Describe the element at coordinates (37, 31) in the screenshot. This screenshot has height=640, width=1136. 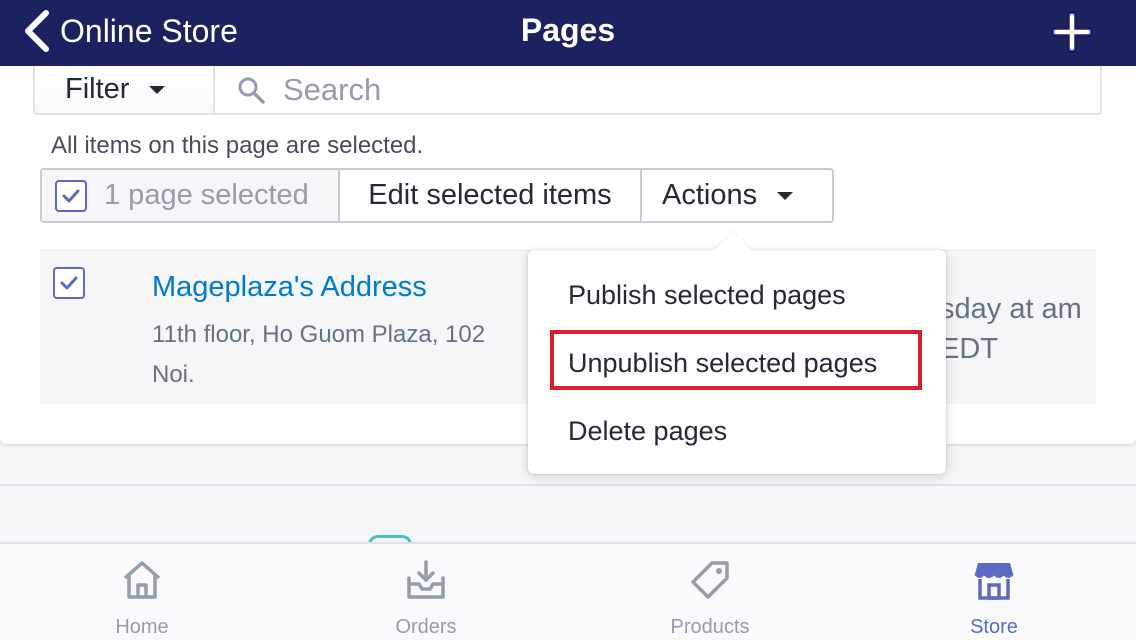
I see `chevron-left-icon` at that location.